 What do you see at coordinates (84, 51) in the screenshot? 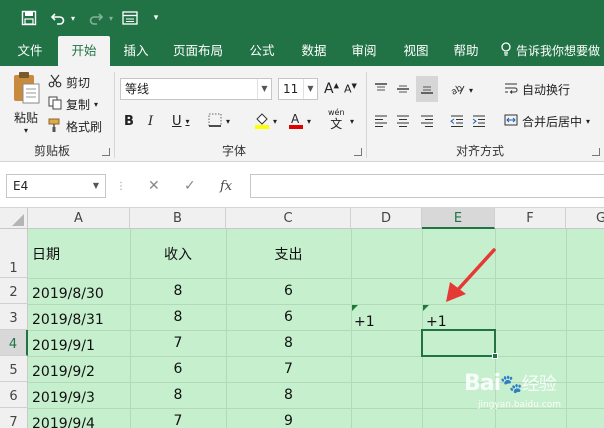
I see `tab-home: 开始` at bounding box center [84, 51].